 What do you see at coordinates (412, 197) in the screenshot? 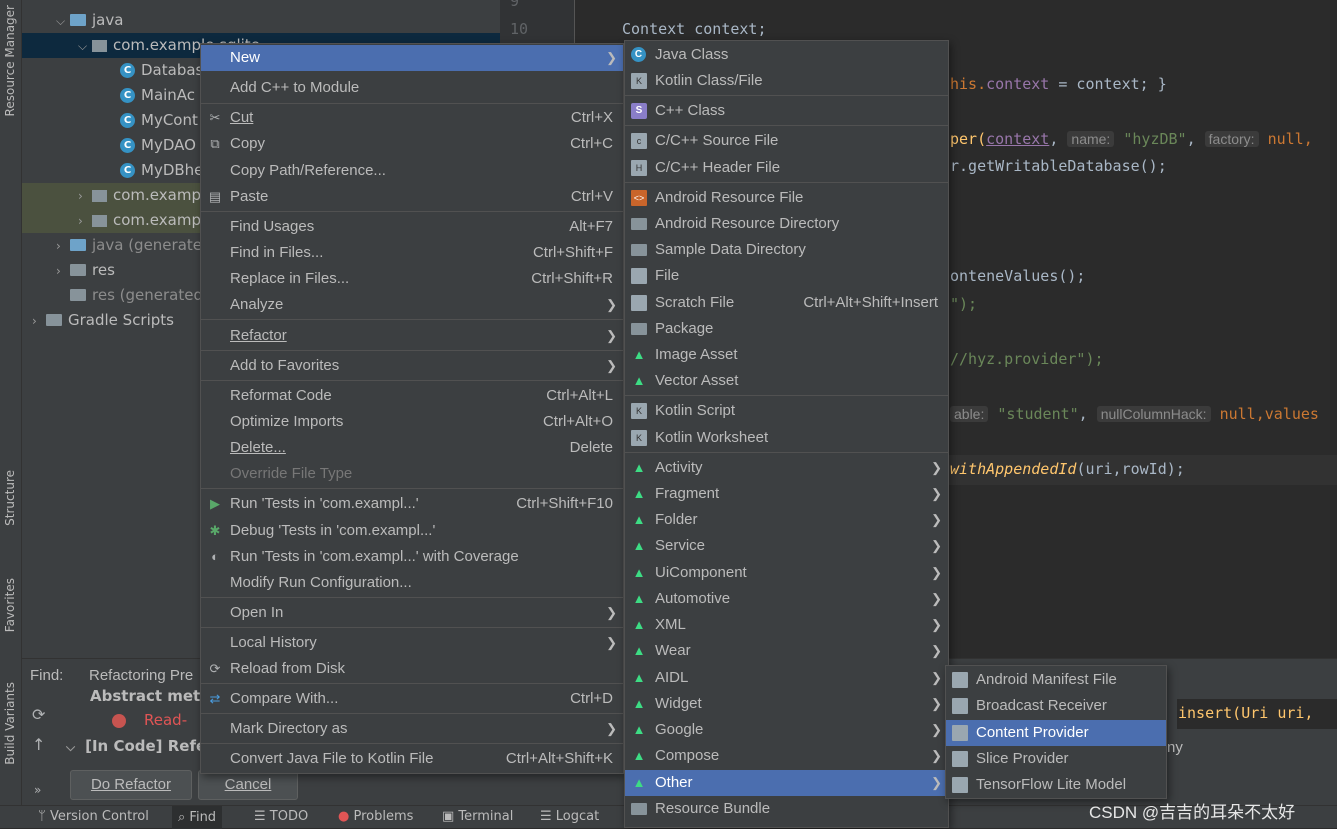
I see `menu-paste: ▤ Paste Ctrl+V` at bounding box center [412, 197].